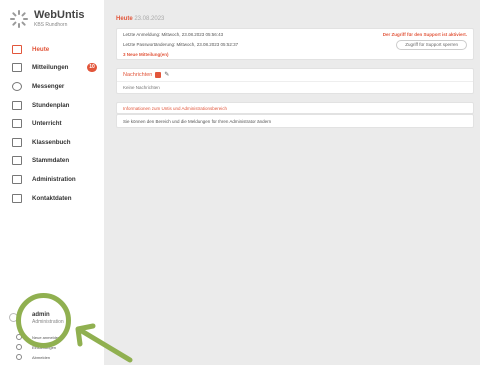 This screenshot has width=480, height=365. I want to click on news-card-text: Keine Nachrichten, so click(141, 87).